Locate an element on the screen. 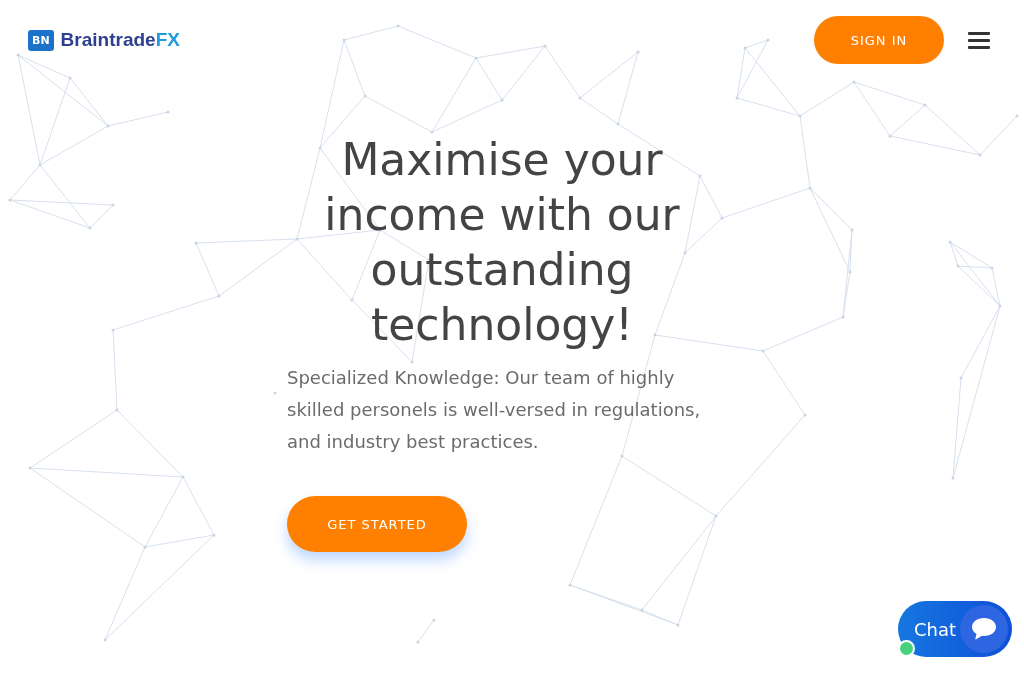  chat-button: Chat is located at coordinates (955, 629).